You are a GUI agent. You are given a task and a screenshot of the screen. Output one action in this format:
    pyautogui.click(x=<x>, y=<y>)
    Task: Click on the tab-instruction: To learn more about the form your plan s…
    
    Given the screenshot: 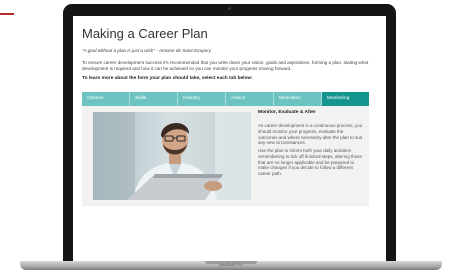 What is the action you would take?
    pyautogui.click(x=167, y=78)
    